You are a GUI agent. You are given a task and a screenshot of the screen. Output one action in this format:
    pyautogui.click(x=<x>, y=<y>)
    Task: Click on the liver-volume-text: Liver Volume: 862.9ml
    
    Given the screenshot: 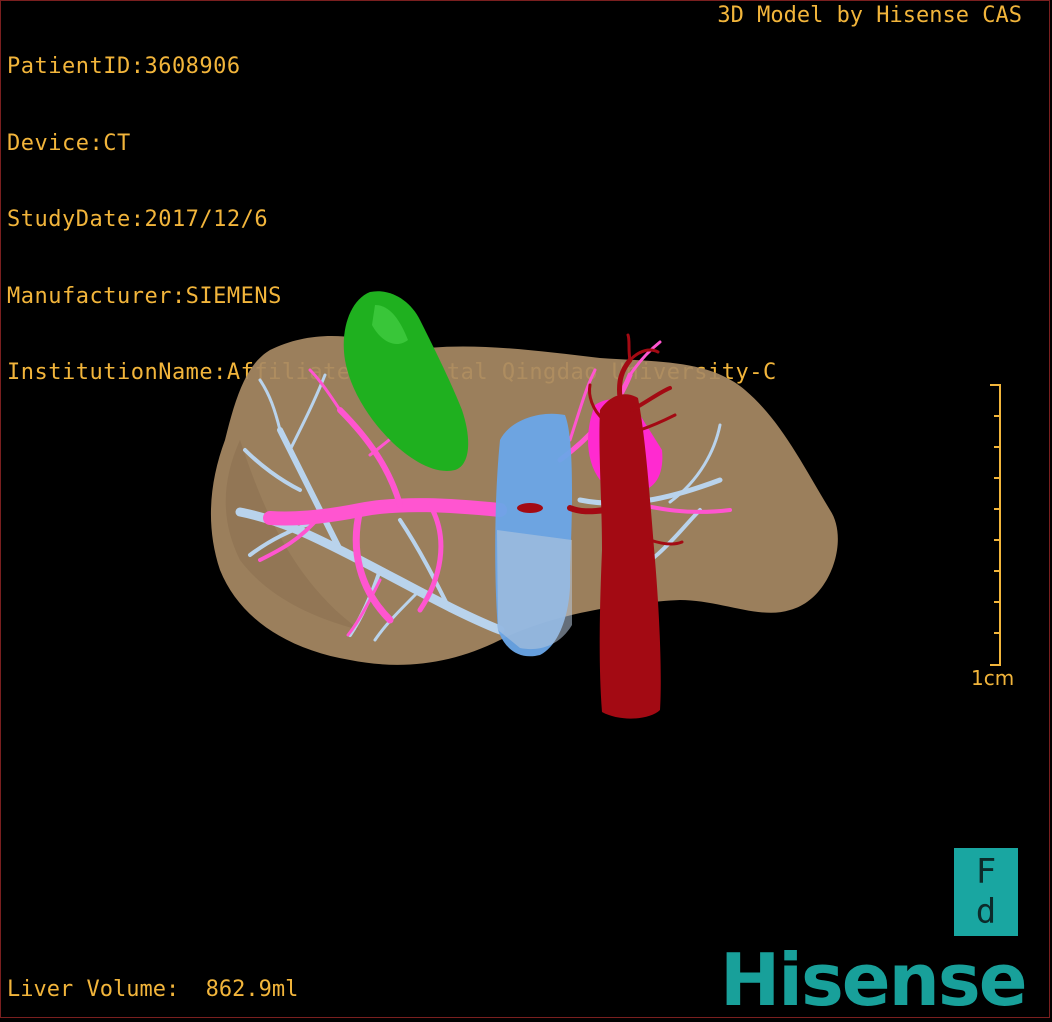 What is the action you would take?
    pyautogui.click(x=153, y=989)
    